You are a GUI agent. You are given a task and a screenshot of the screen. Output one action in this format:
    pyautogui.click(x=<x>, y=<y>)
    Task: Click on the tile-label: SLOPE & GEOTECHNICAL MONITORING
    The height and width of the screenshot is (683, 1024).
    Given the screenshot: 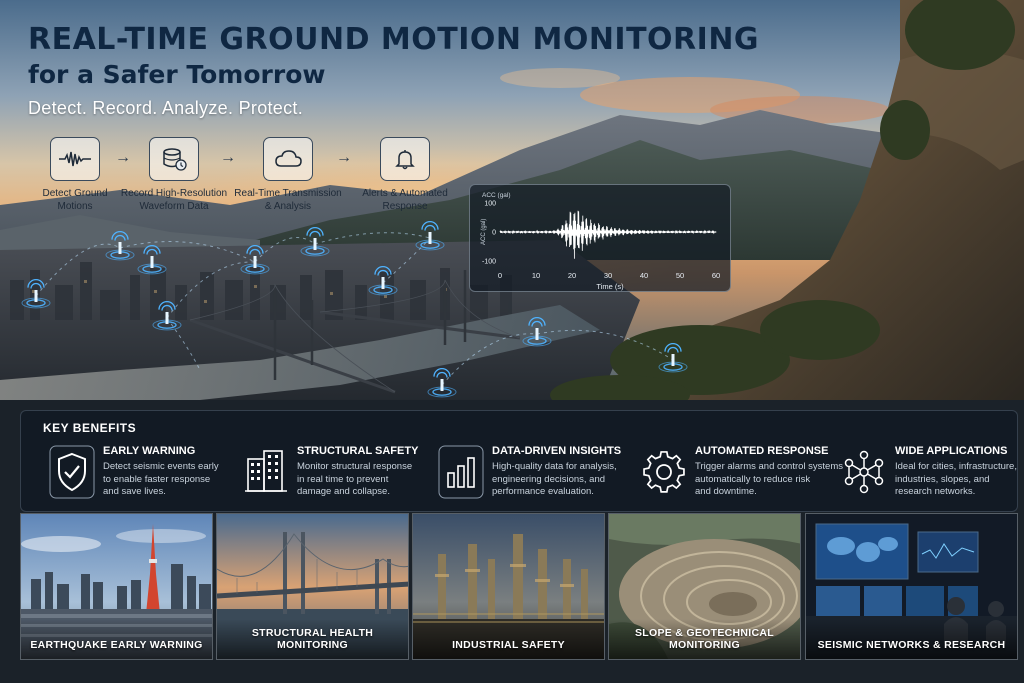 What is the action you would take?
    pyautogui.click(x=704, y=639)
    